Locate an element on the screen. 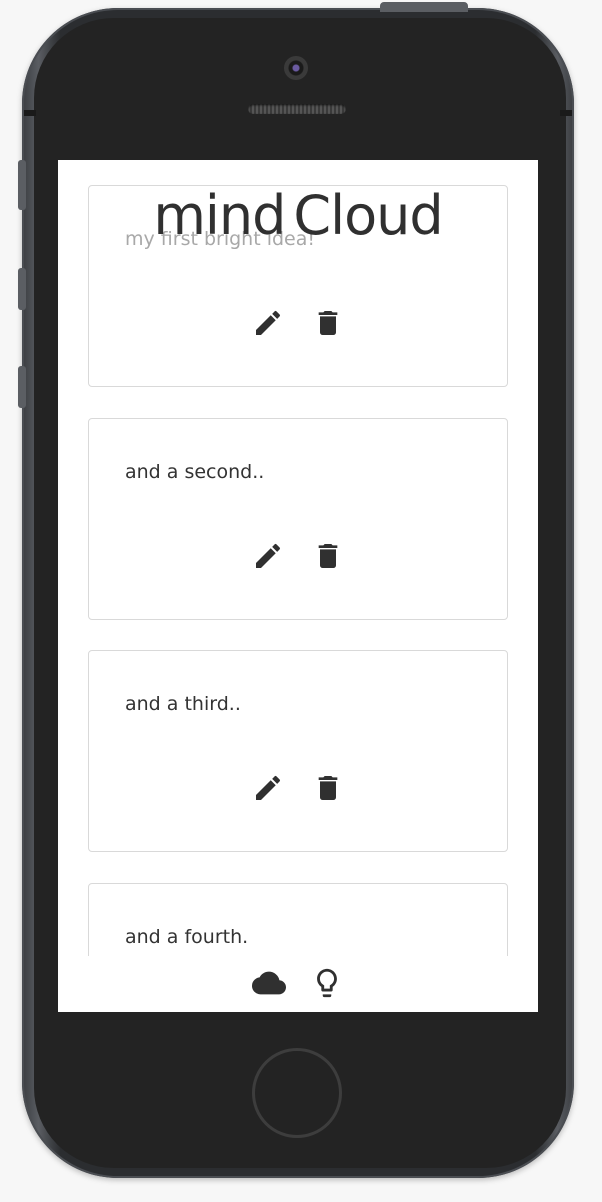 This screenshot has height=1202, width=602. idea-text: and a second.. is located at coordinates (195, 472).